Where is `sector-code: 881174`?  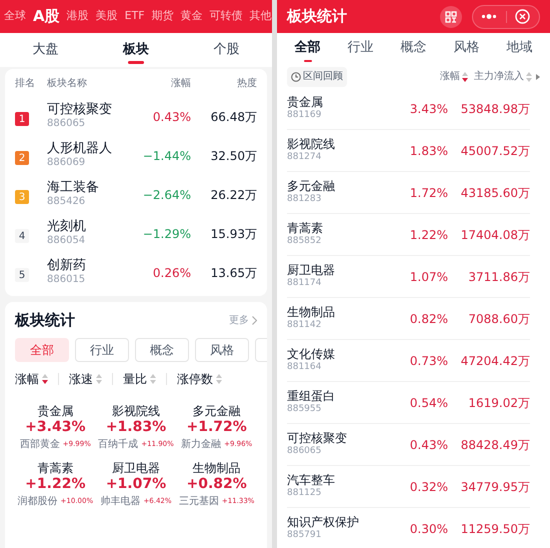 sector-code: 881174 is located at coordinates (304, 284).